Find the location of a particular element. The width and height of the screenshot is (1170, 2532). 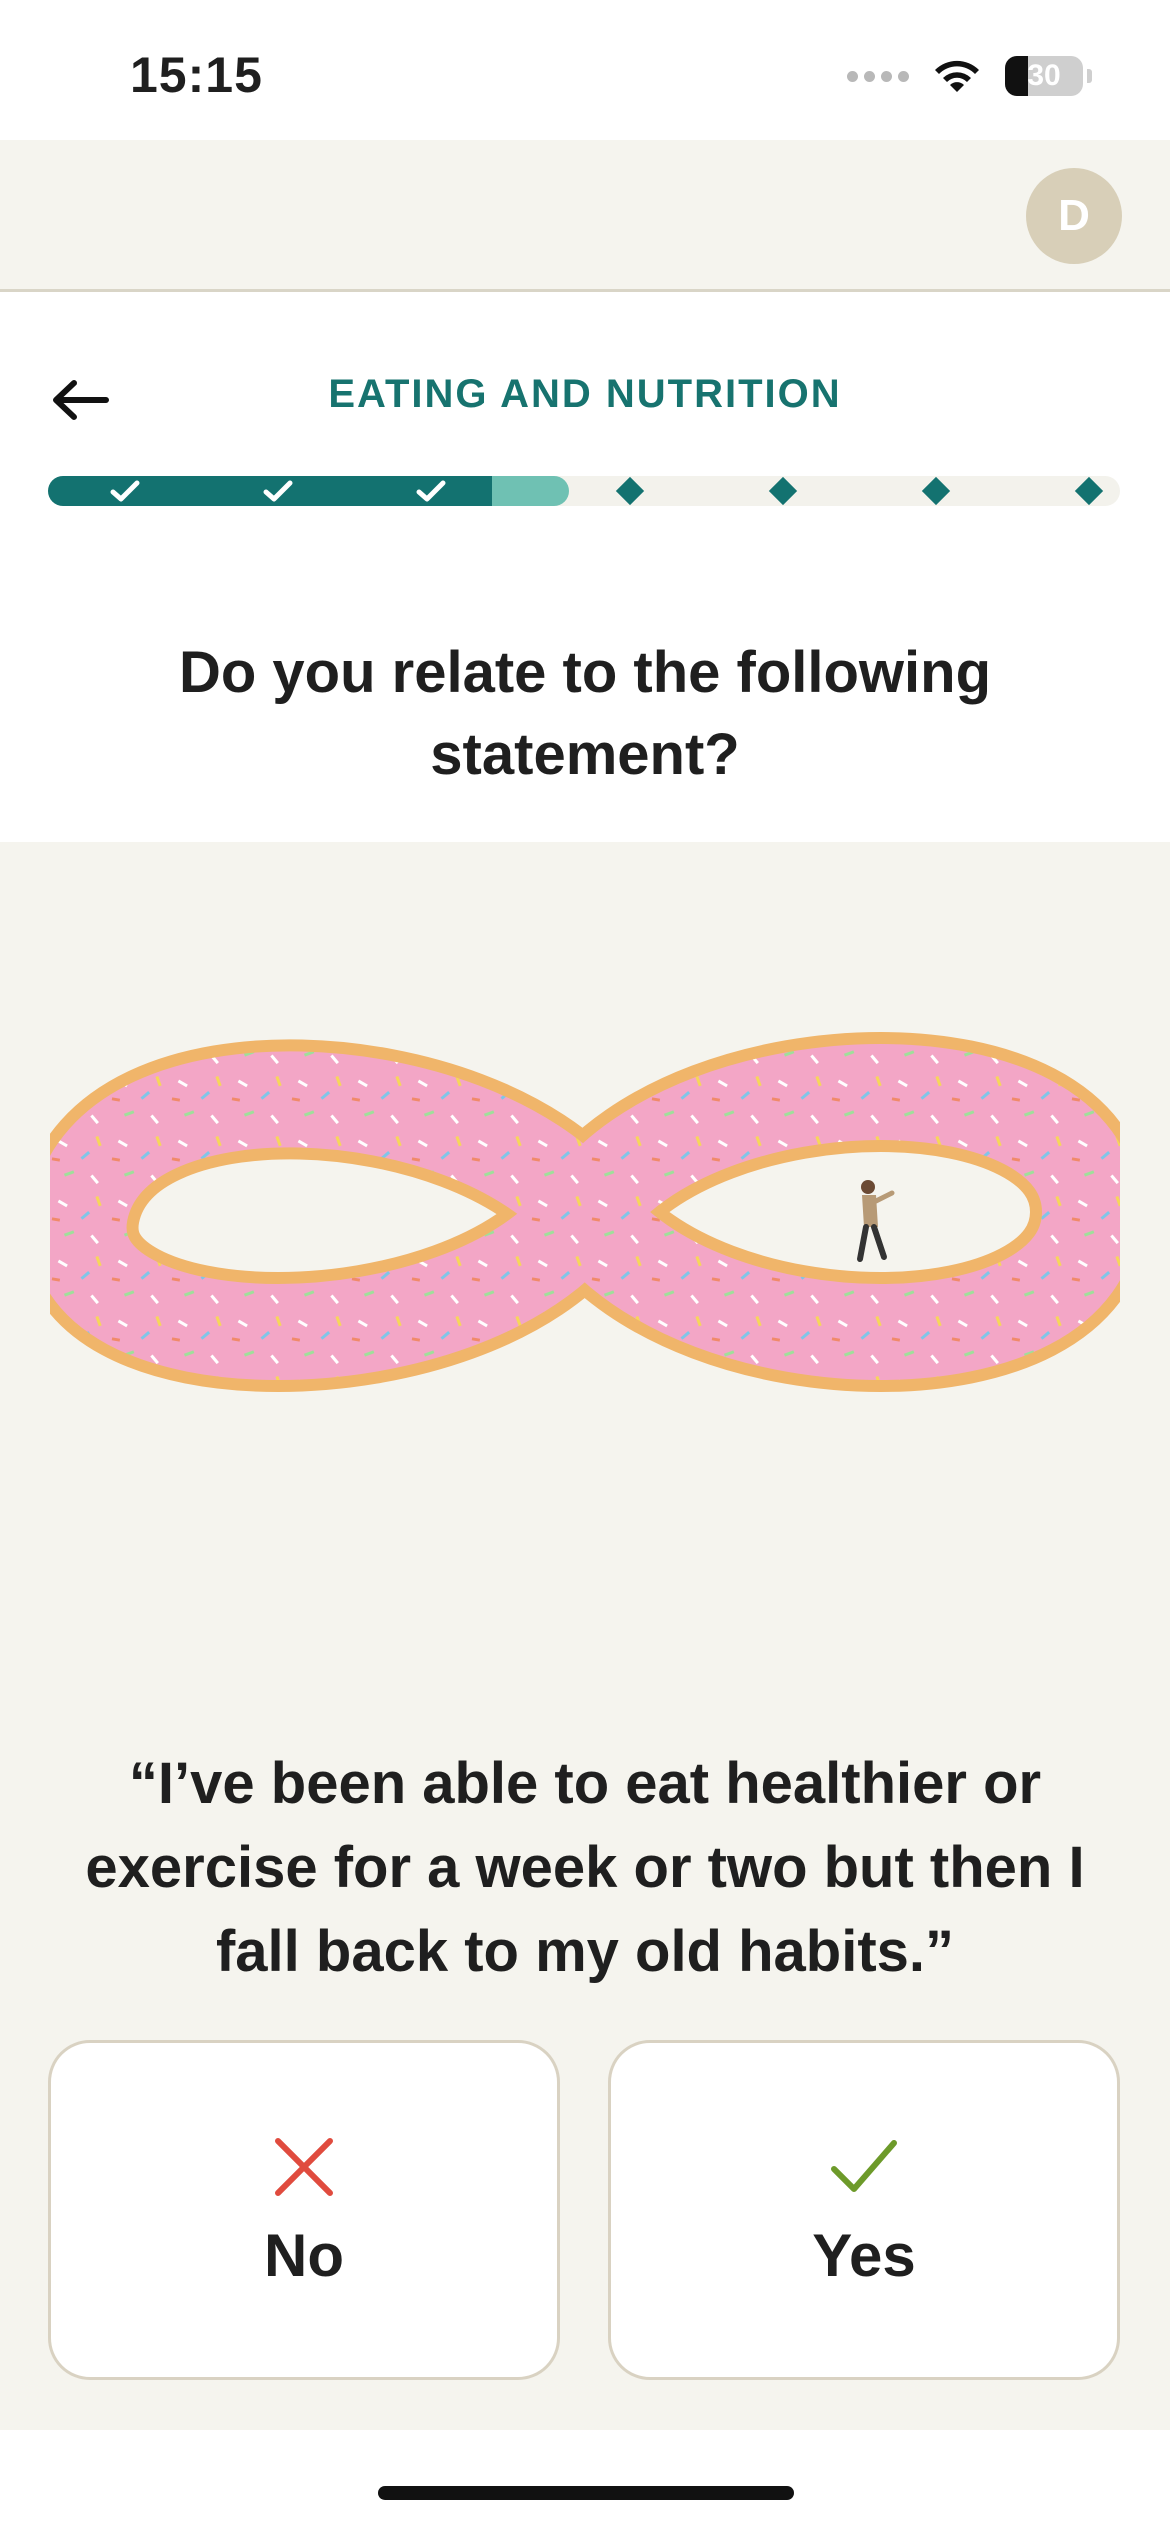

signal-dots-icon is located at coordinates (878, 76).